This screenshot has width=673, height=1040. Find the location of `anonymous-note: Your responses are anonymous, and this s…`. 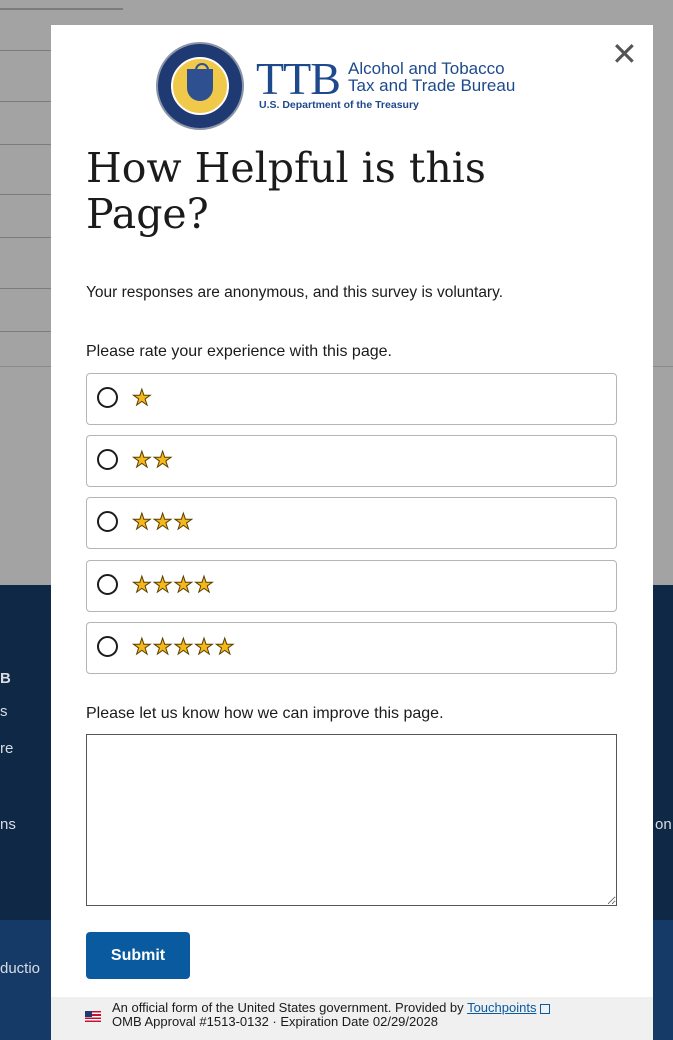

anonymous-note: Your responses are anonymous, and this s… is located at coordinates (295, 292).